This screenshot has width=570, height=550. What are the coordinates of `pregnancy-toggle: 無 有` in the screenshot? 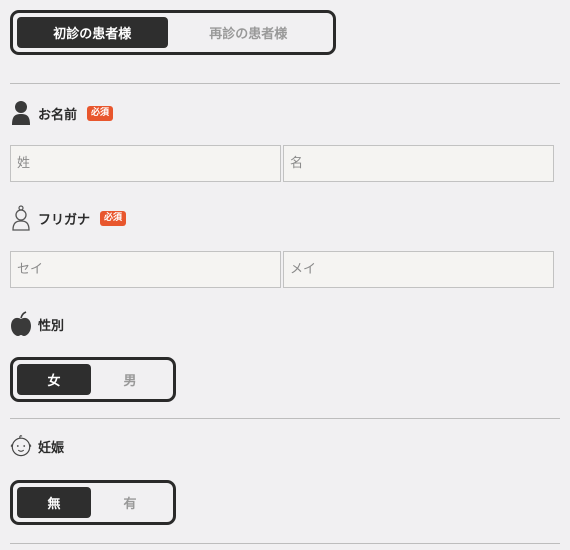 It's located at (93, 502).